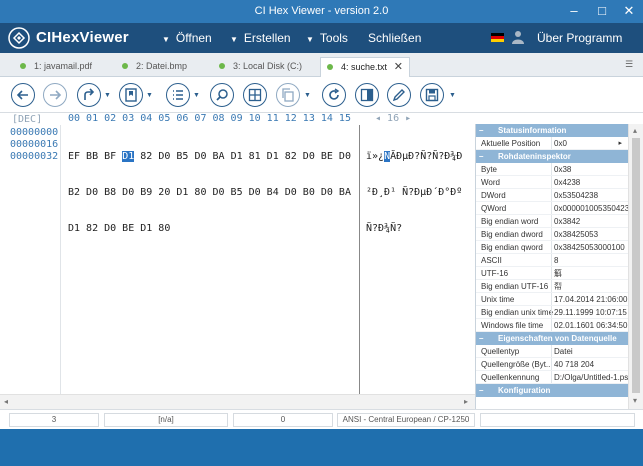  What do you see at coordinates (27, 119) in the screenshot?
I see `number-base-label: [DEC]` at bounding box center [27, 119].